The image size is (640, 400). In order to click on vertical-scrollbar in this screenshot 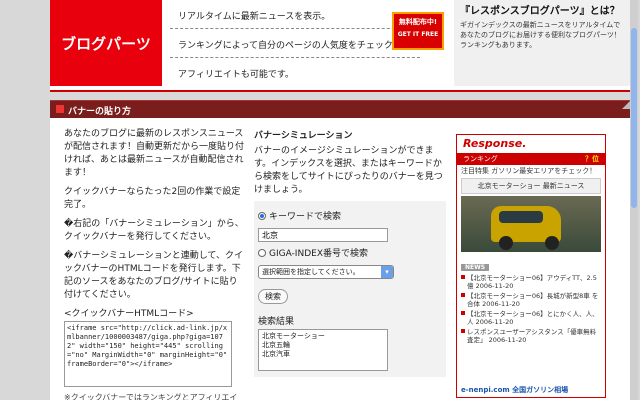, I will do `click(634, 200)`.